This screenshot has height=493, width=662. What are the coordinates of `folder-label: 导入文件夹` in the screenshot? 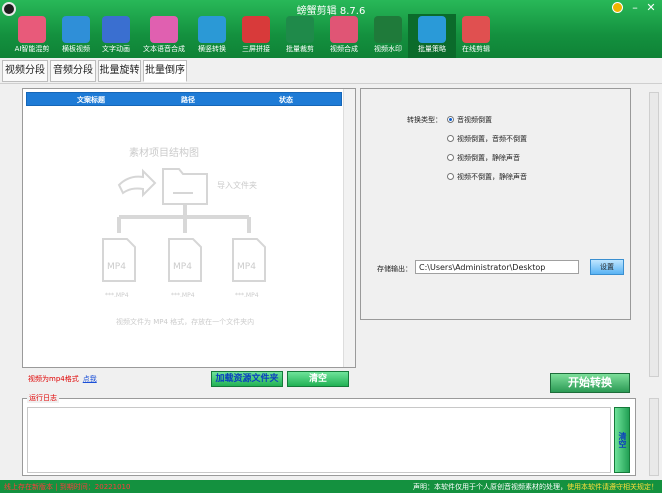 It's located at (237, 185).